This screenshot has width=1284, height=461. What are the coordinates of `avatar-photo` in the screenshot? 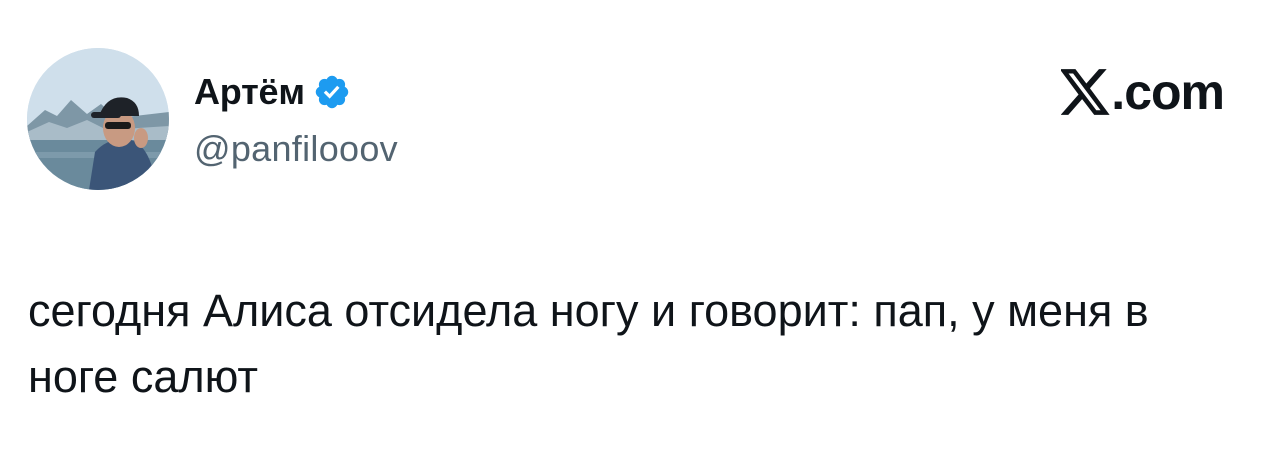 It's located at (98, 119).